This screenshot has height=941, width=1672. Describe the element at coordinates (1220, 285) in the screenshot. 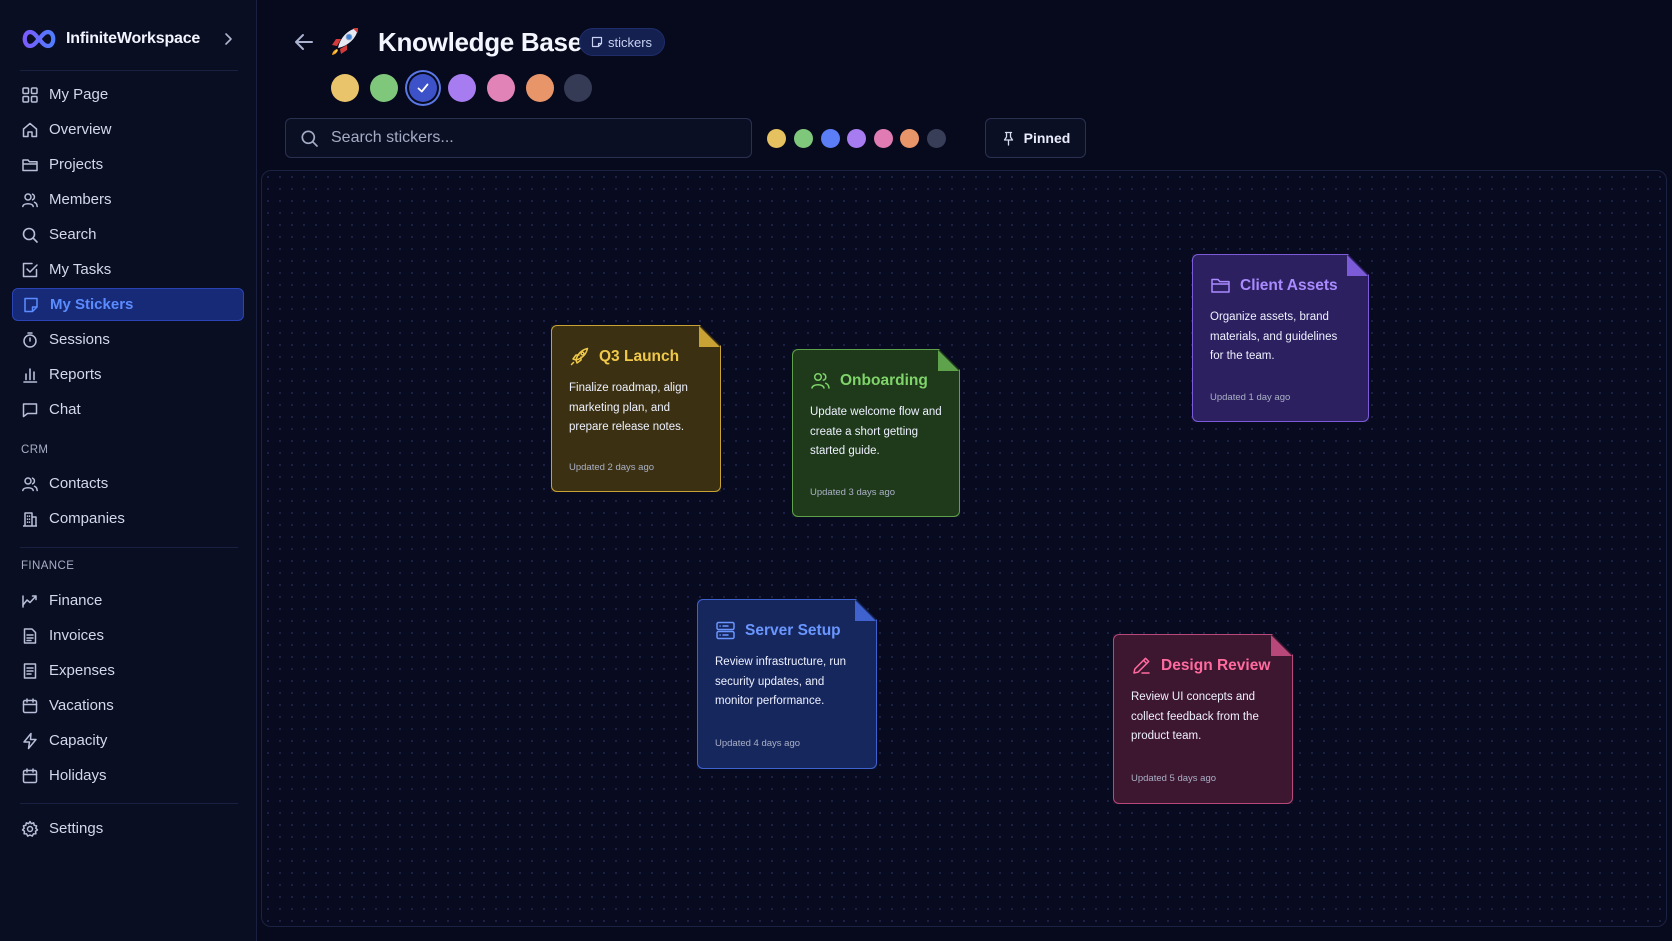

I see `folder-icon` at that location.